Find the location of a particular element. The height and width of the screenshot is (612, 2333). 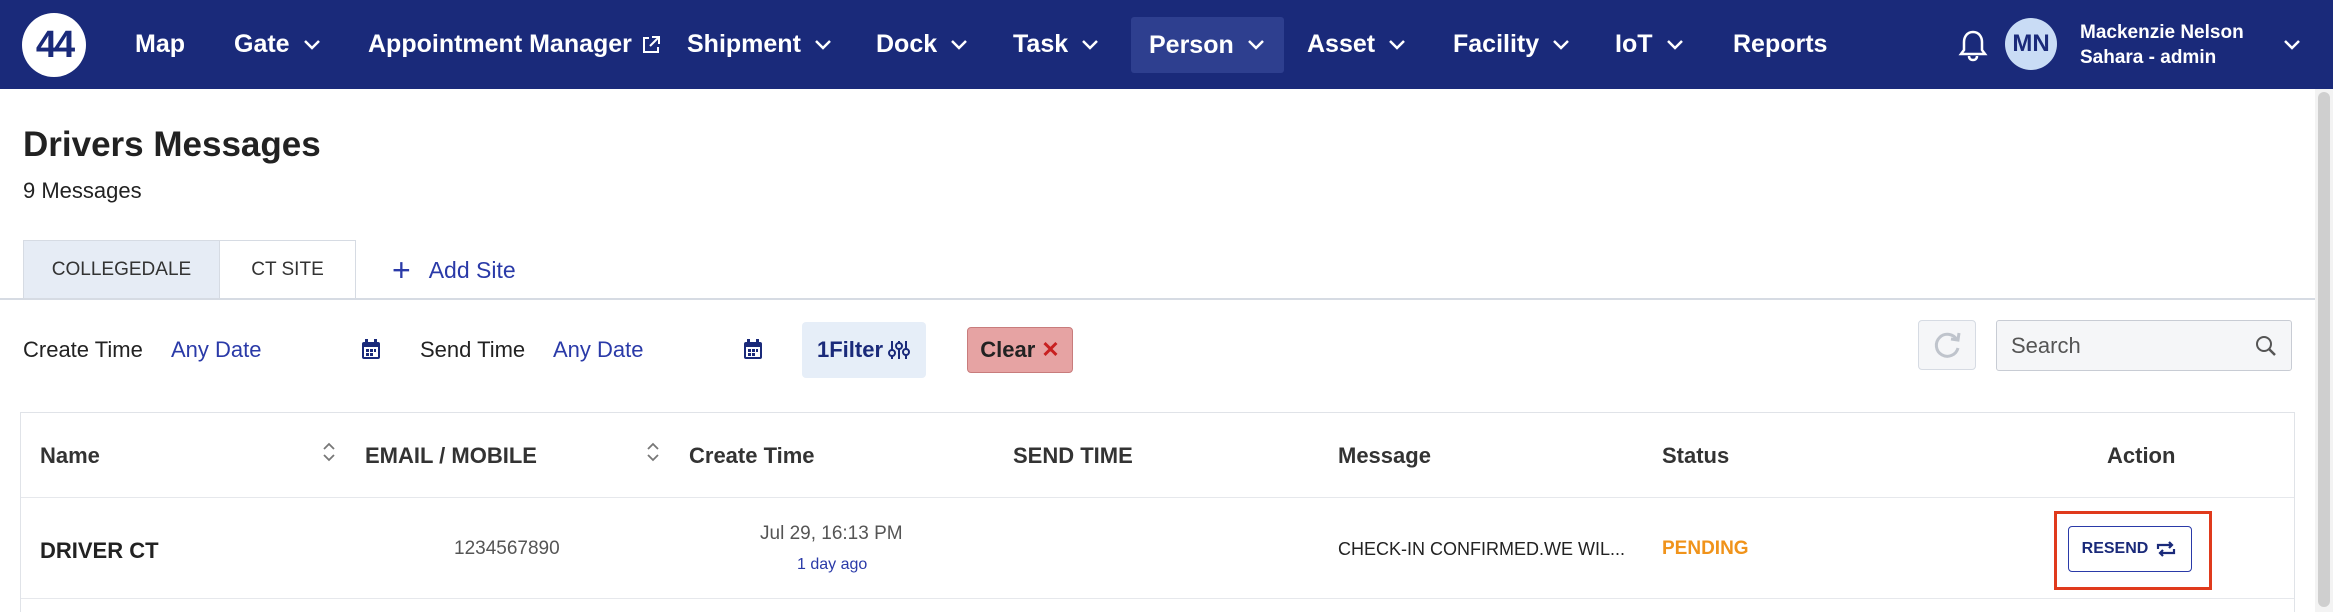

create-time-picker: Any Date is located at coordinates (216, 350).